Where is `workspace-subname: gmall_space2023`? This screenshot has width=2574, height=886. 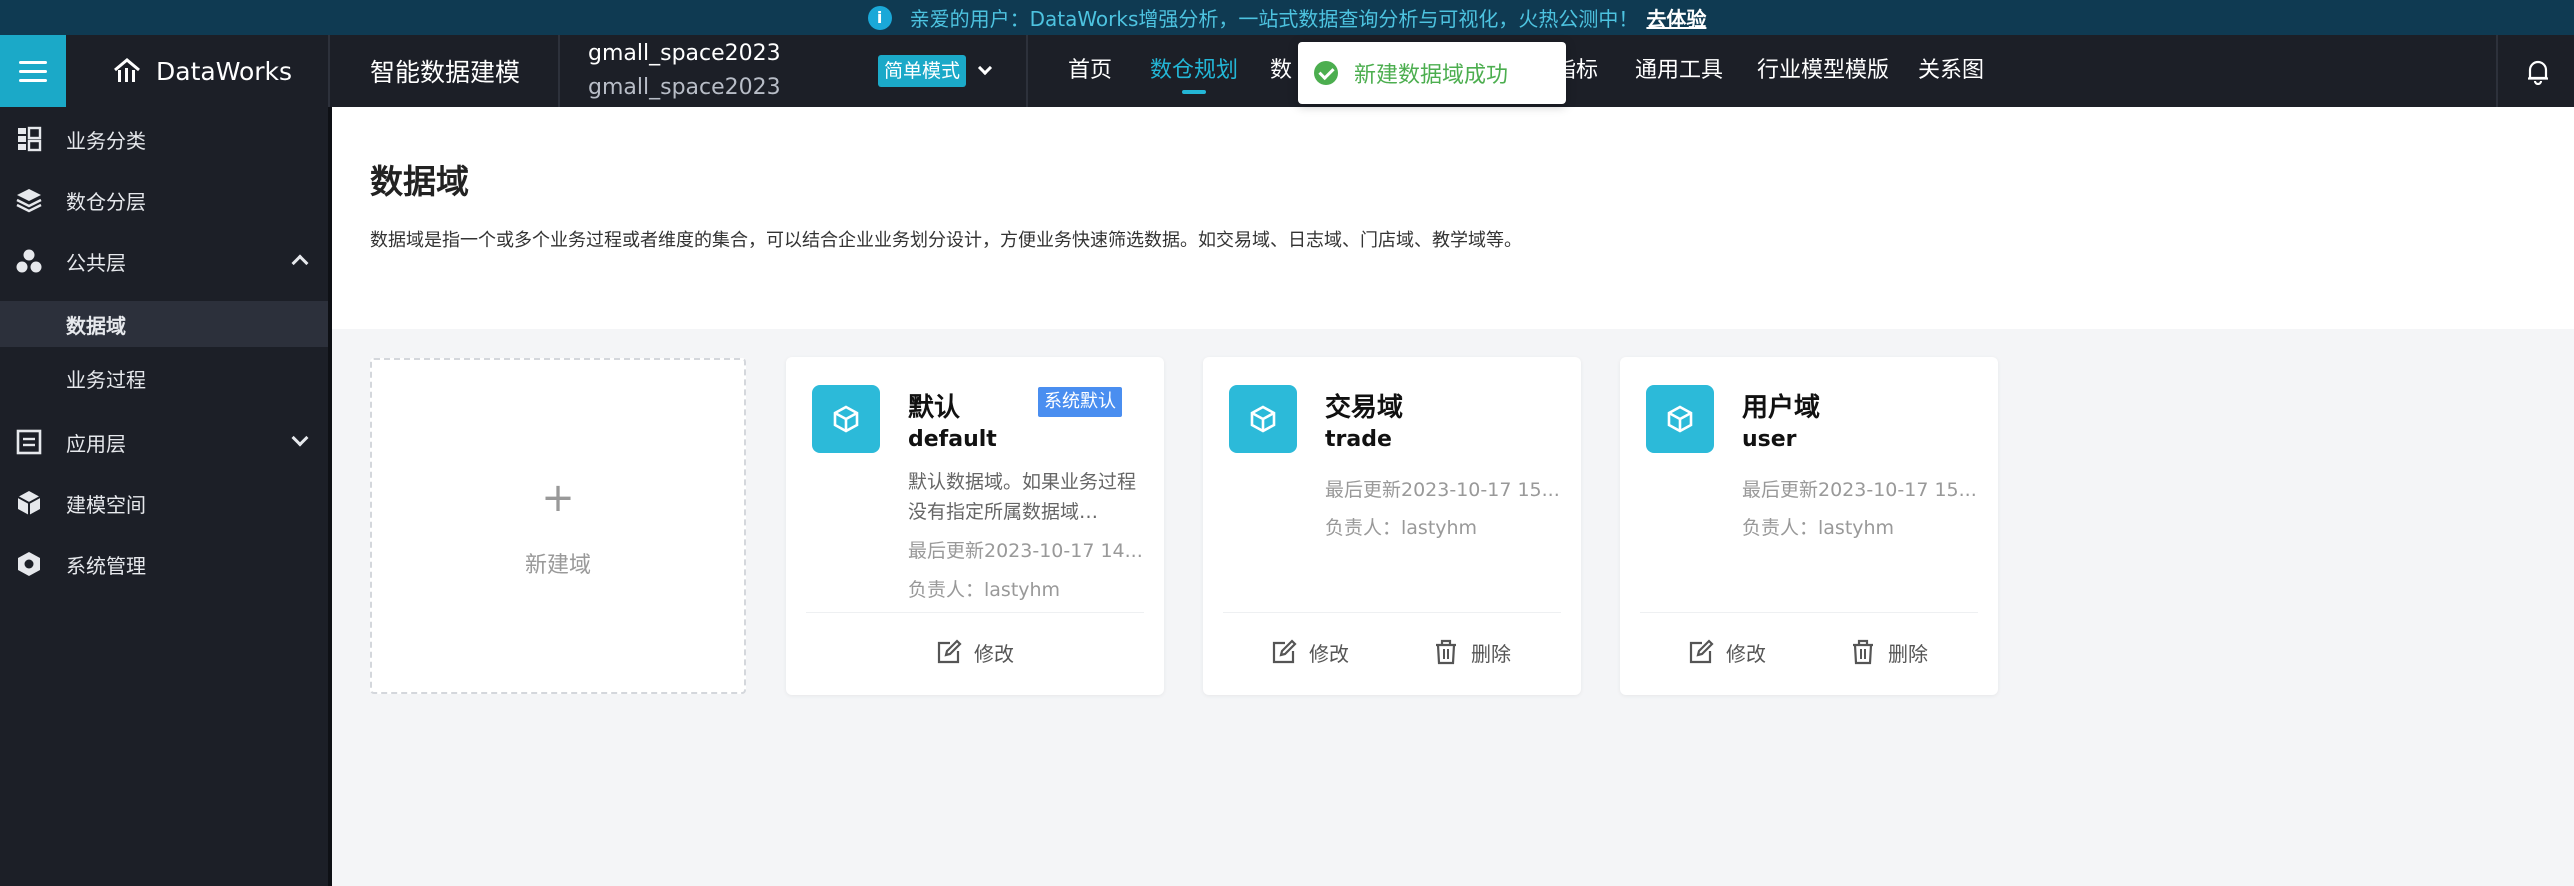 workspace-subname: gmall_space2023 is located at coordinates (684, 87).